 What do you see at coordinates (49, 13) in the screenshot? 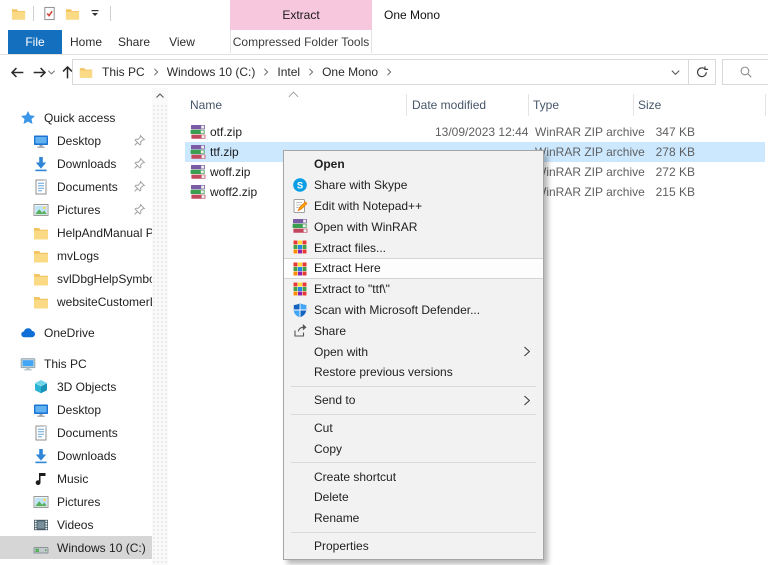
I see `properties-check-icon` at bounding box center [49, 13].